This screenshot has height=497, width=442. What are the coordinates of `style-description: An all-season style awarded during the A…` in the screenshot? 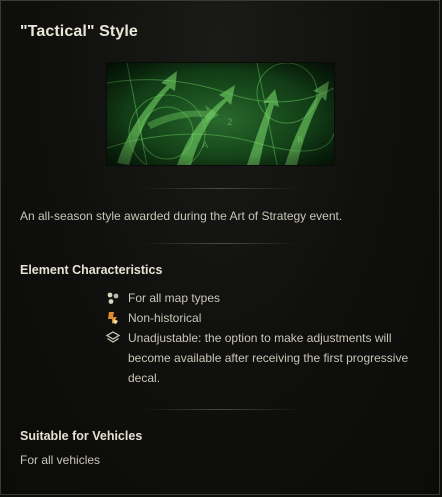 It's located at (181, 216).